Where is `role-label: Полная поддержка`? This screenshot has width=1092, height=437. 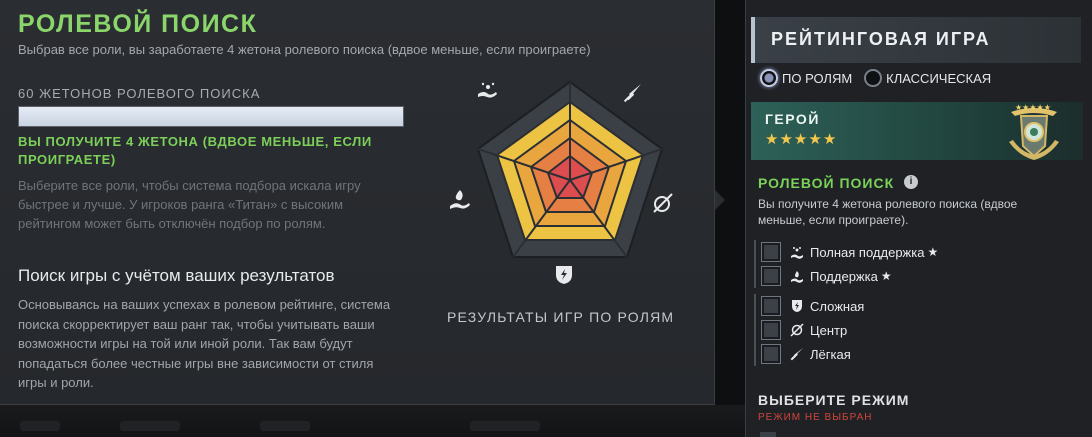
role-label: Полная поддержка is located at coordinates (867, 252).